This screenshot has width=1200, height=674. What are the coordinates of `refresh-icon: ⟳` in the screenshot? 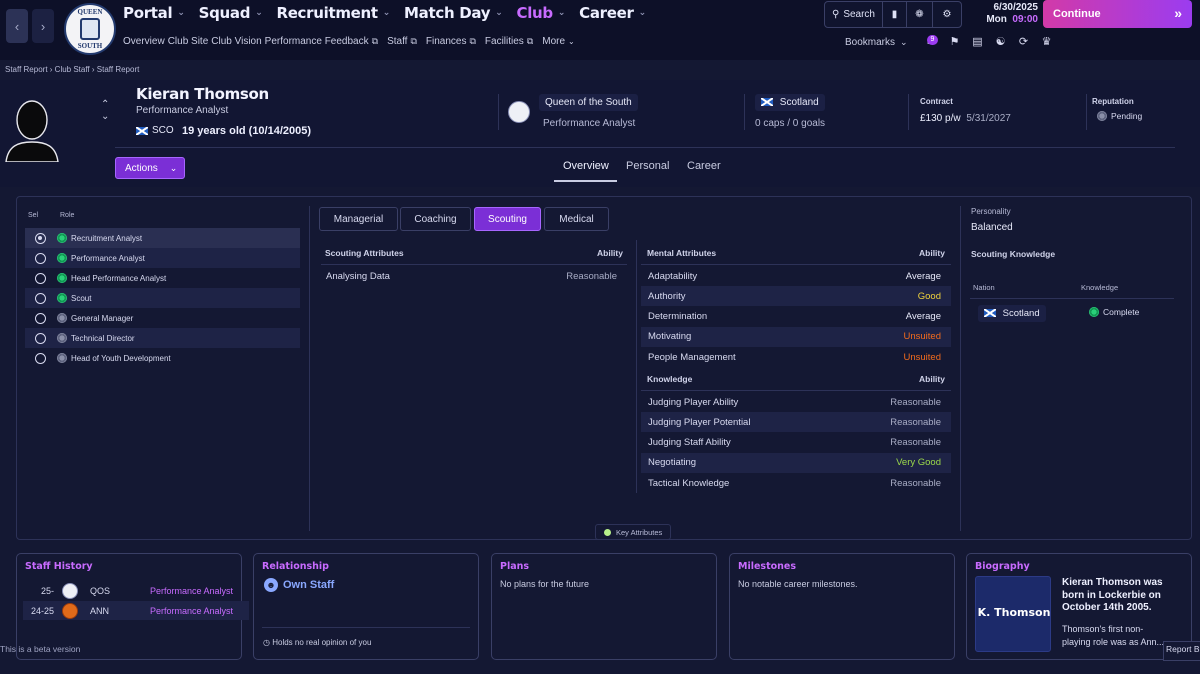 It's located at (1023, 41).